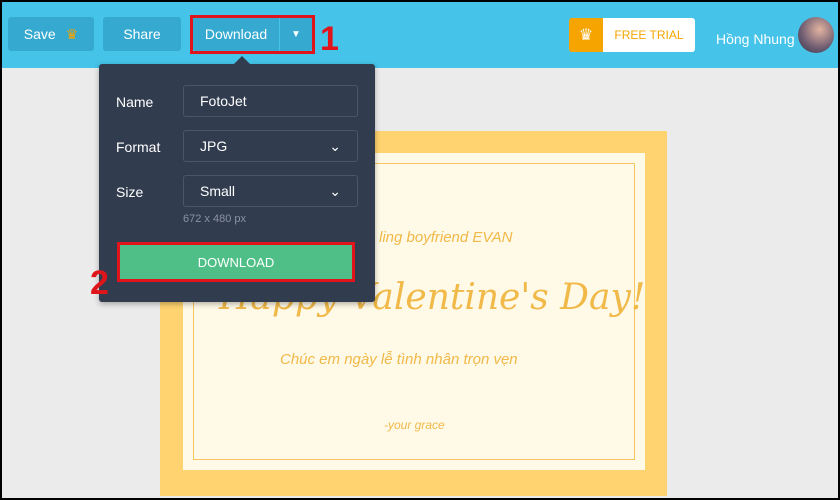  What do you see at coordinates (649, 35) in the screenshot?
I see `free-trial-label: FREE TRIAL` at bounding box center [649, 35].